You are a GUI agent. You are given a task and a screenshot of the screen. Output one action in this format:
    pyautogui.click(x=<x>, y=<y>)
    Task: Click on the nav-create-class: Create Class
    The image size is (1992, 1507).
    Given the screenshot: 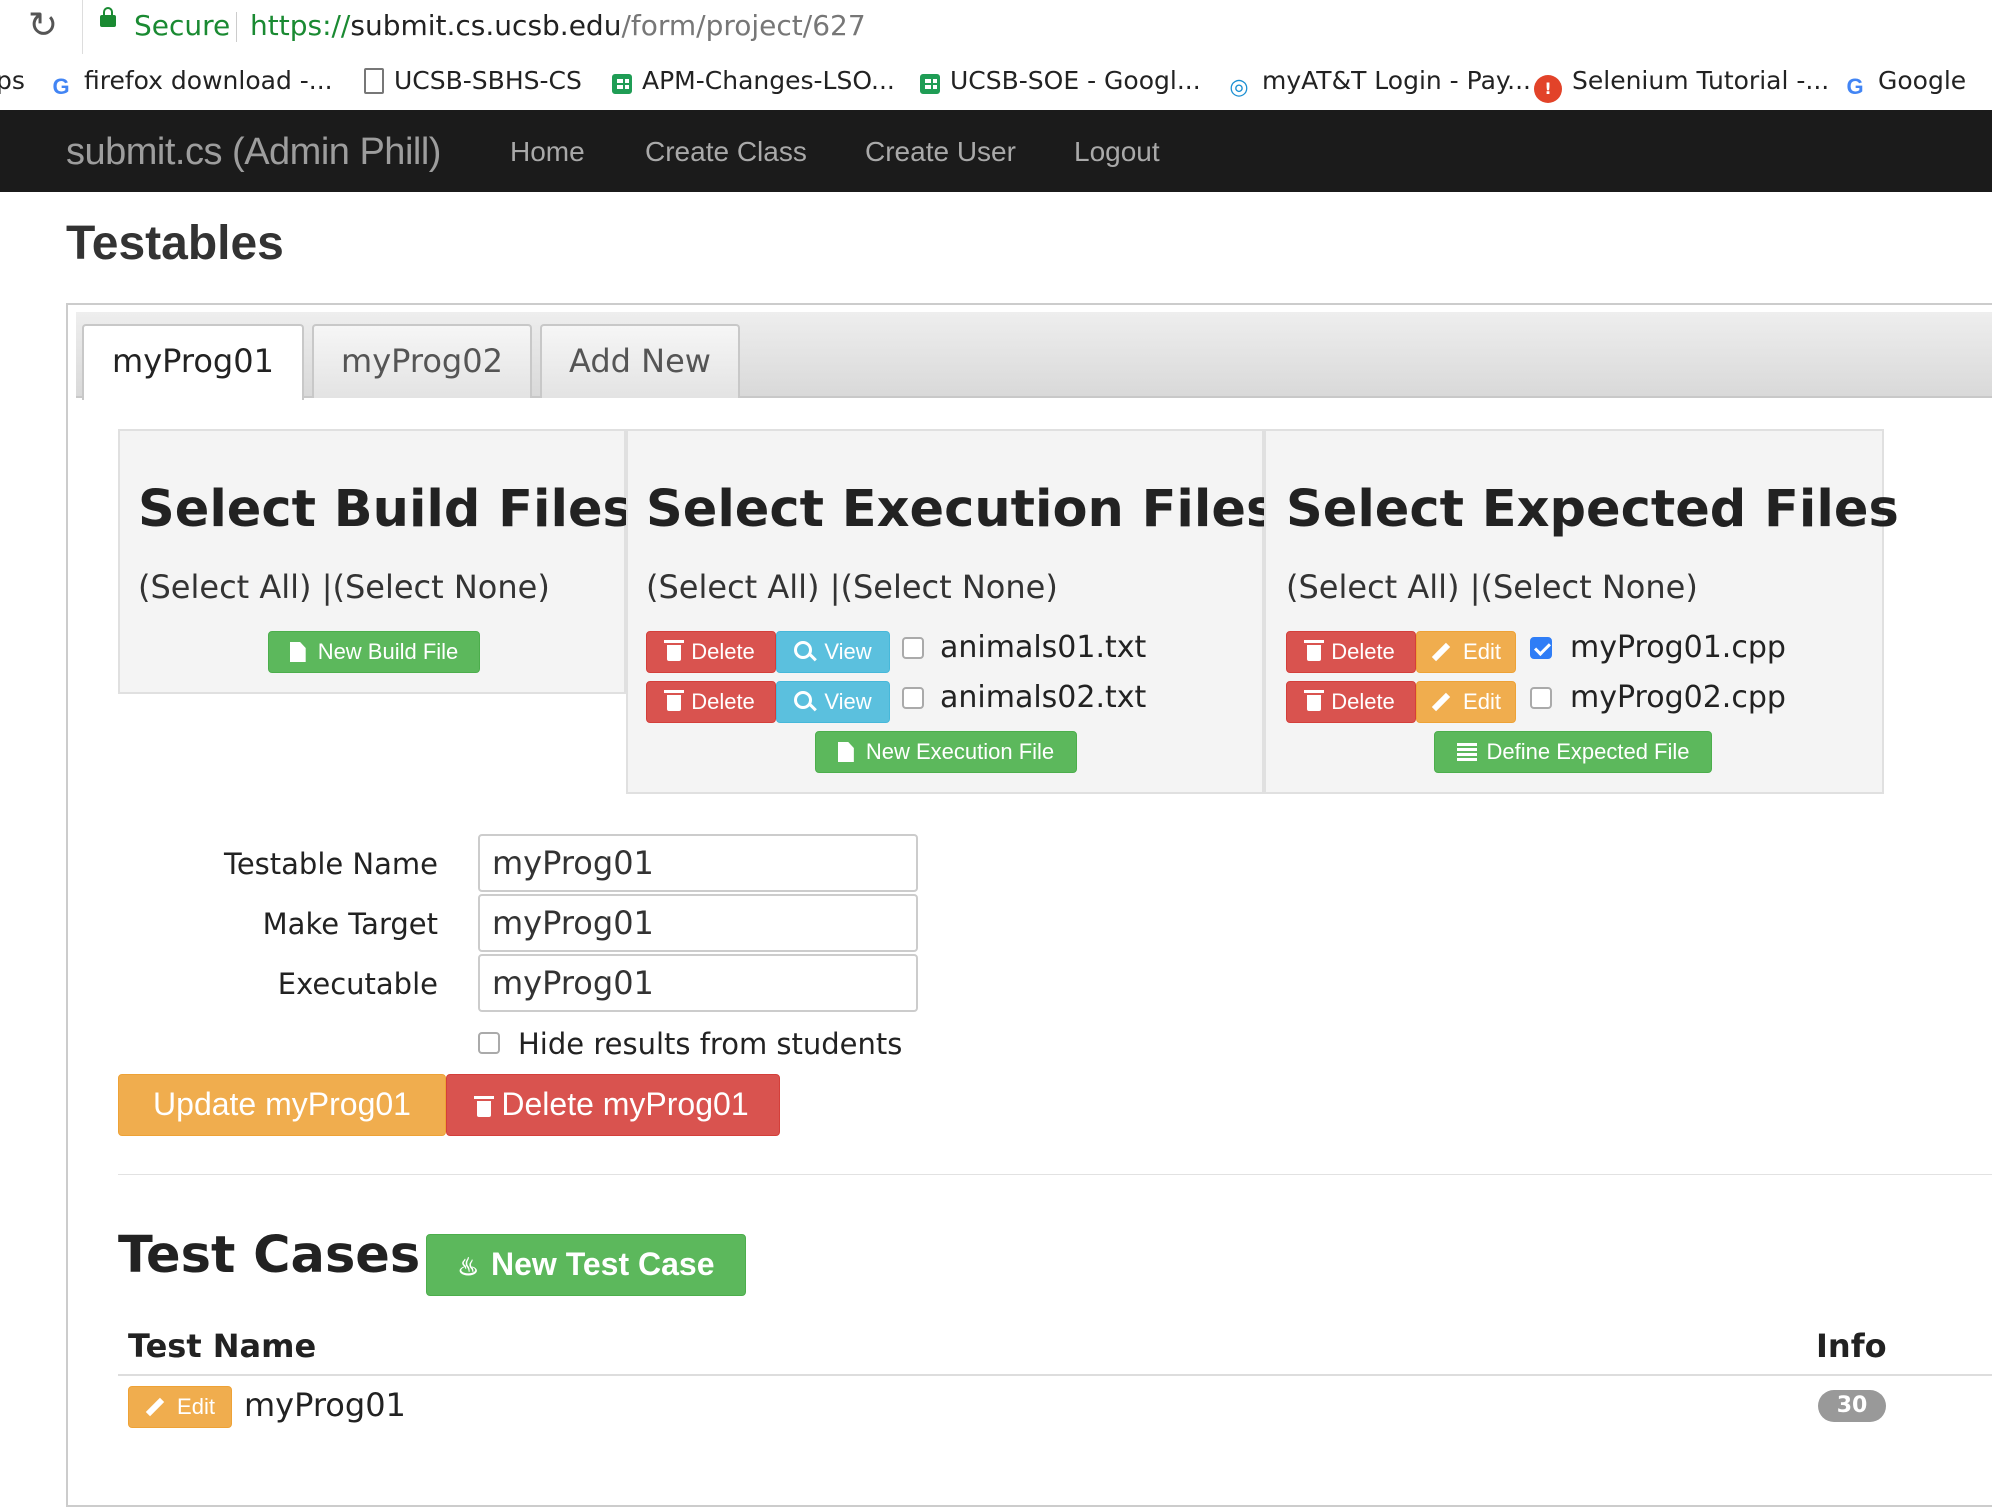 What is the action you would take?
    pyautogui.click(x=726, y=152)
    